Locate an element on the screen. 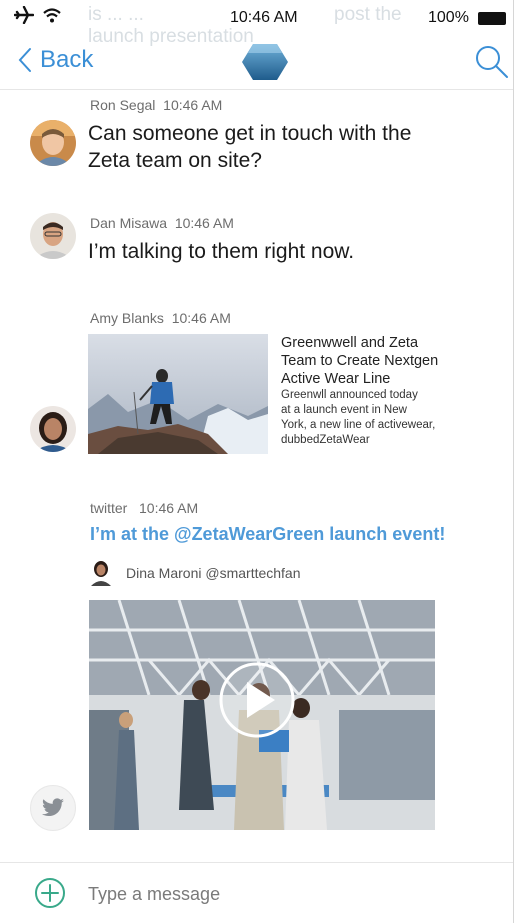 The height and width of the screenshot is (923, 514). battery-icon is located at coordinates (492, 18).